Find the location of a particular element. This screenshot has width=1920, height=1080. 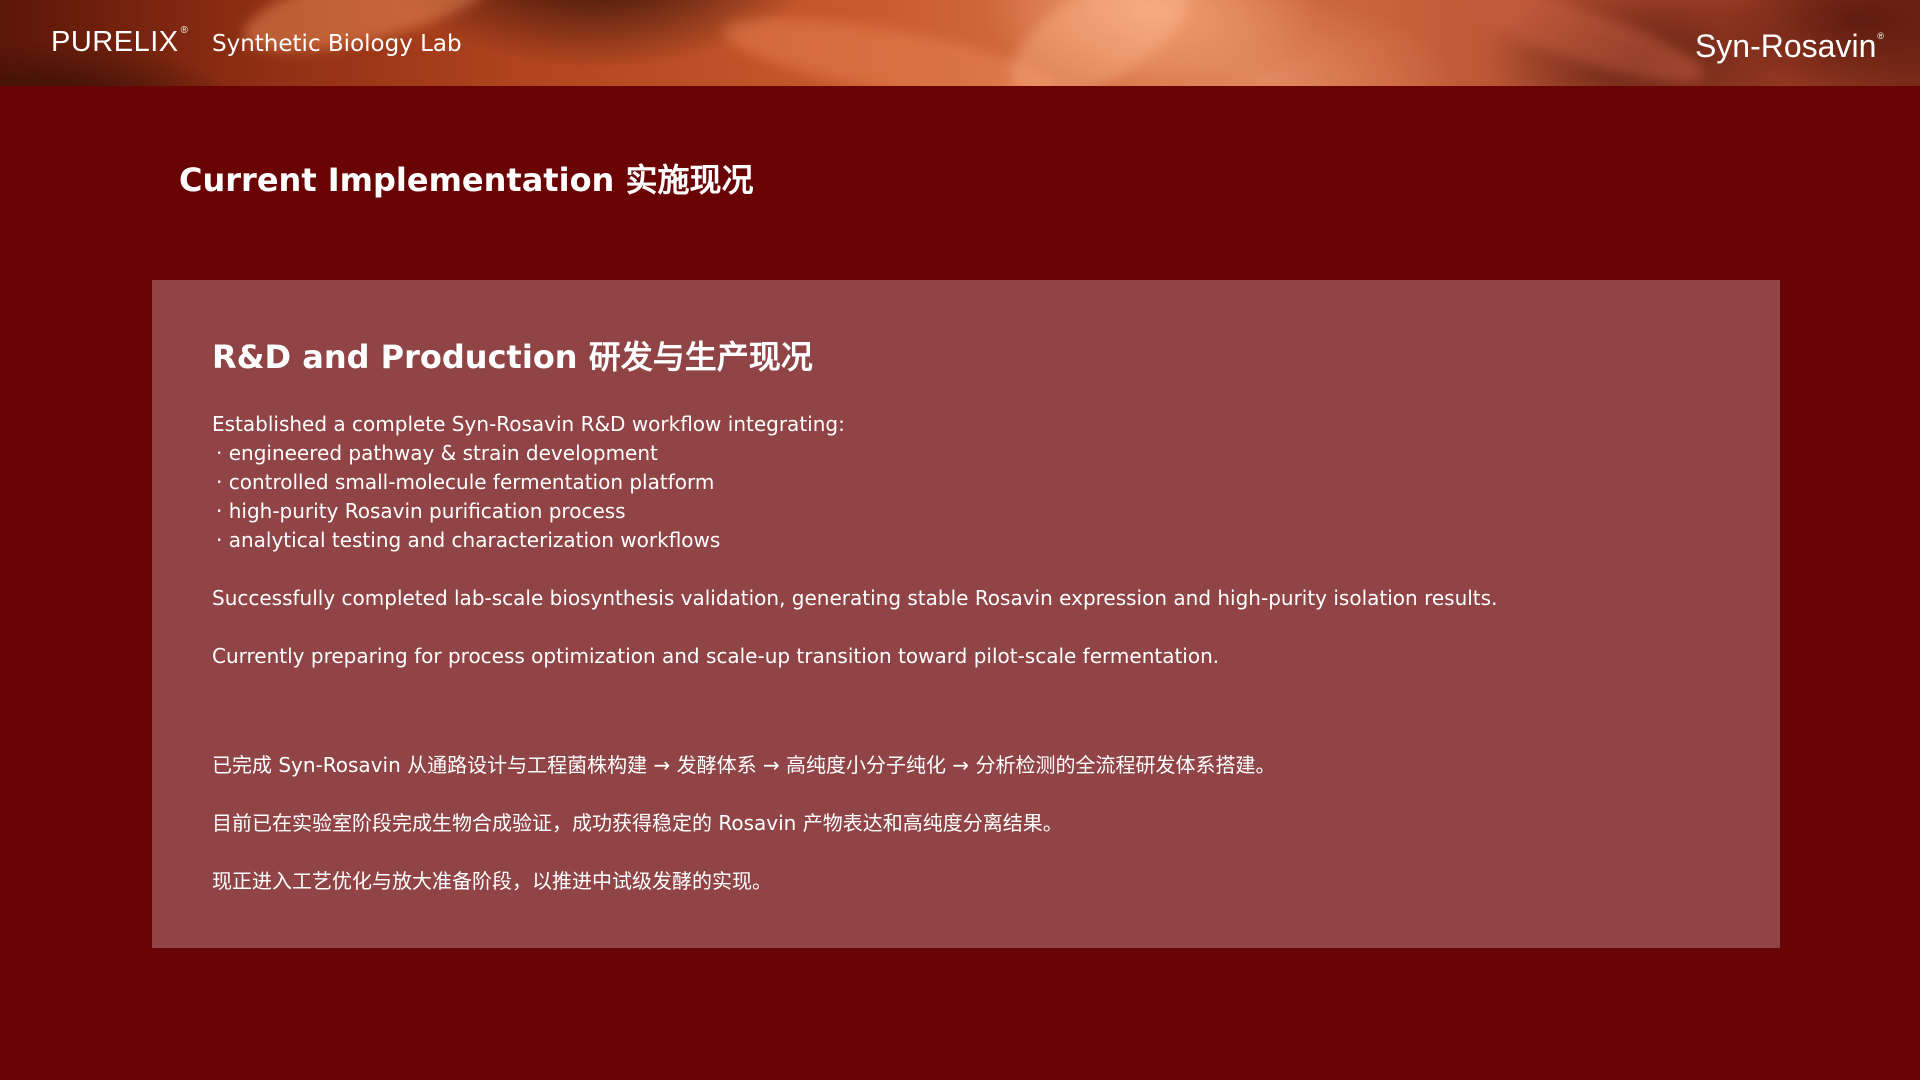

product-name: Syn-Rosavin is located at coordinates (1785, 46).